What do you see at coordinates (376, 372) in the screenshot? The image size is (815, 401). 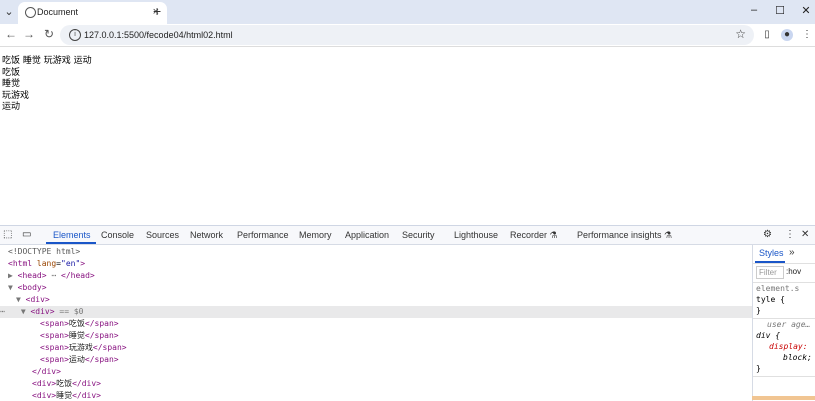 I see `dom-node-div-close: </div>` at bounding box center [376, 372].